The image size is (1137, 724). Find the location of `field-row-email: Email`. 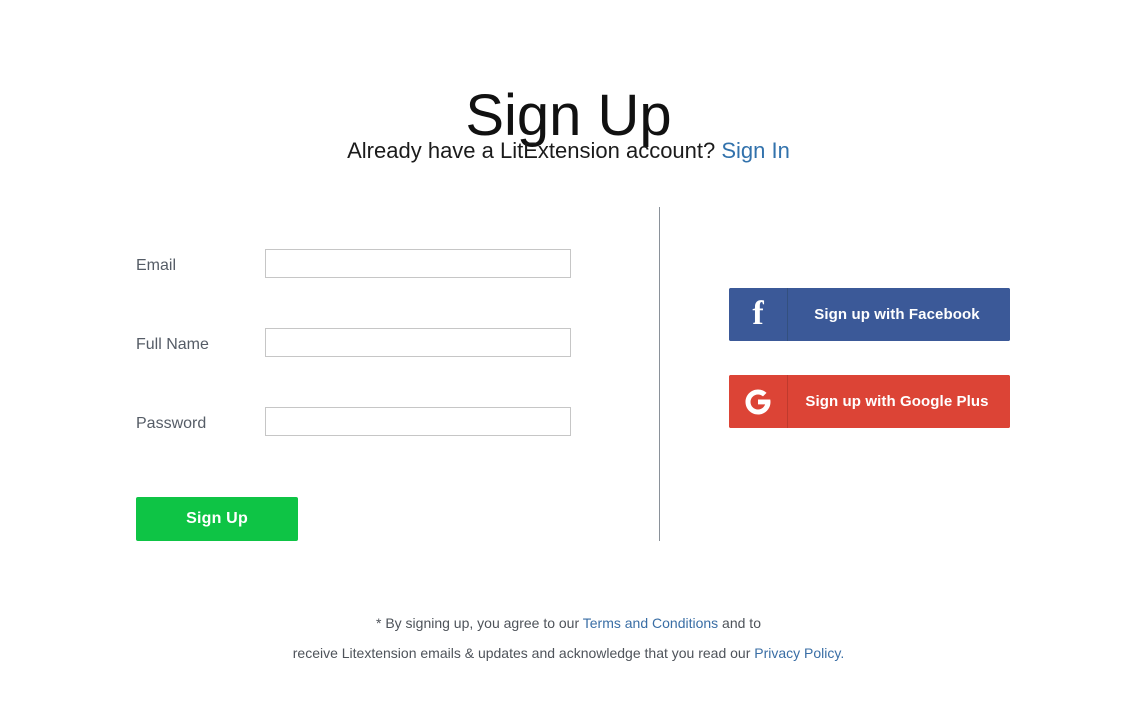

field-row-email: Email is located at coordinates (366, 279).